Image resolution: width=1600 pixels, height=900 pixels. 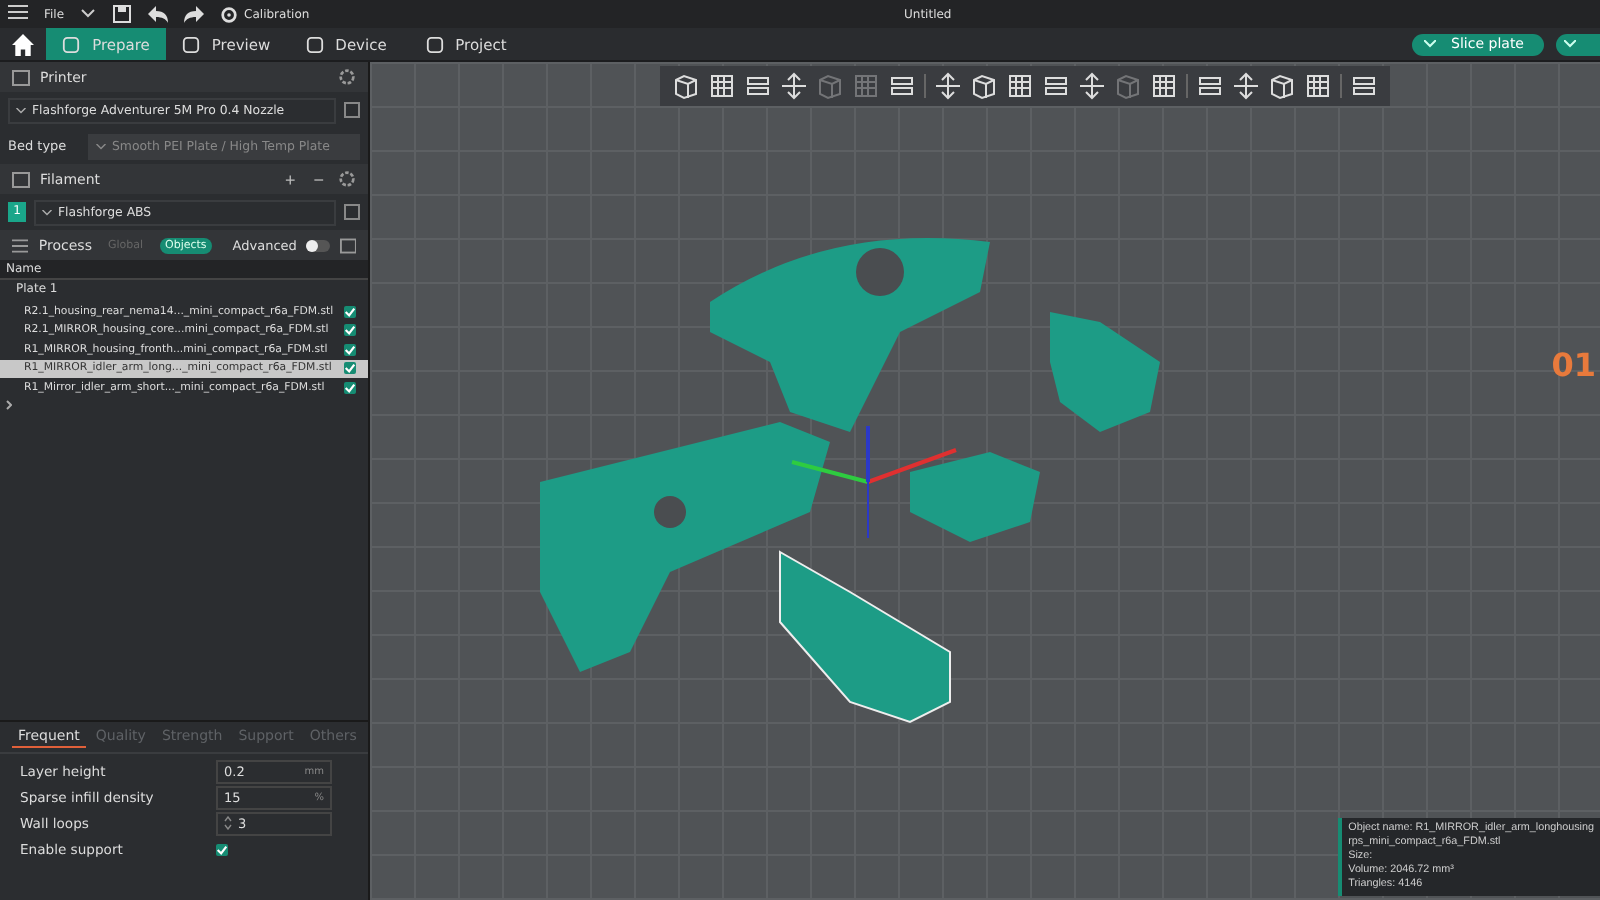 I want to click on advanced-switch, so click(x=318, y=245).